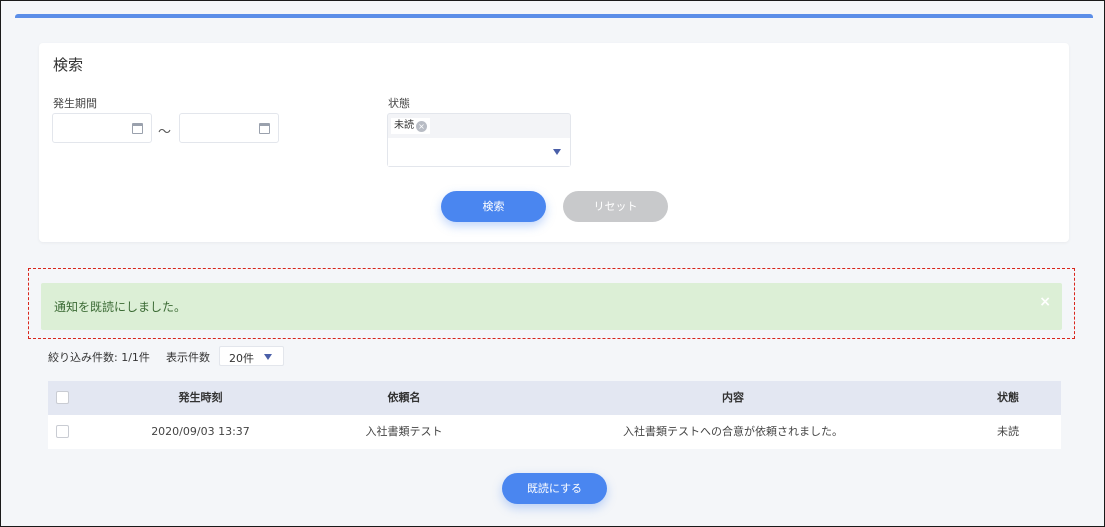 The width and height of the screenshot is (1105, 527). I want to click on alert-message: 通知を既読にしました。, so click(120, 307).